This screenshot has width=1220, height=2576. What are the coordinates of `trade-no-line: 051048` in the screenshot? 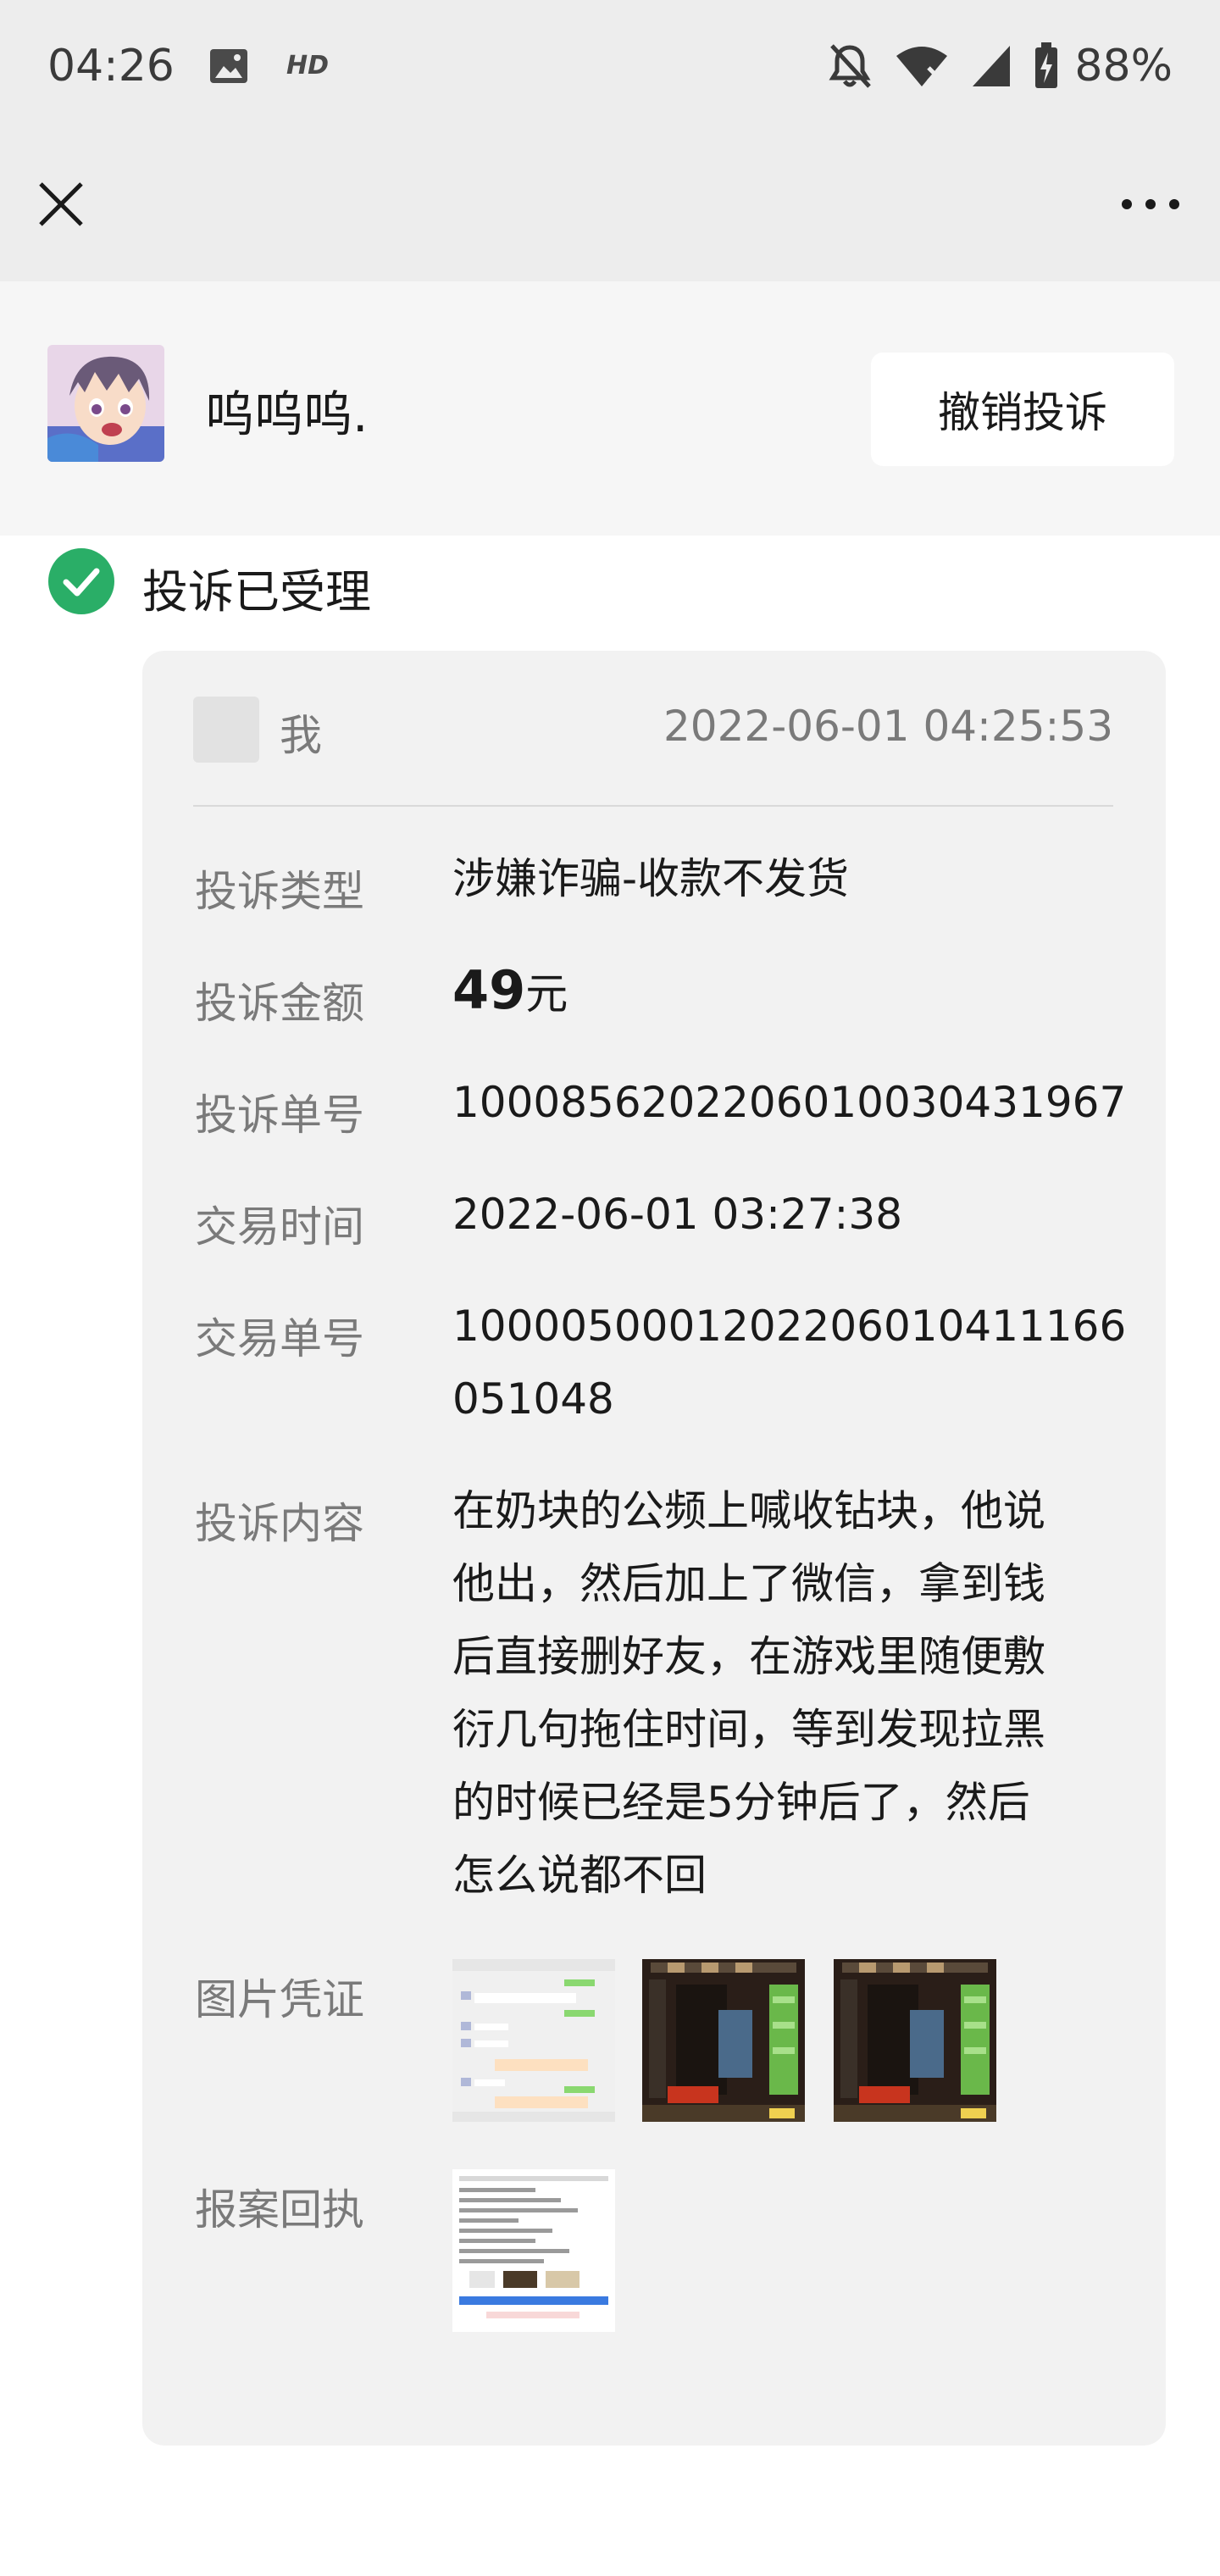 It's located at (533, 1399).